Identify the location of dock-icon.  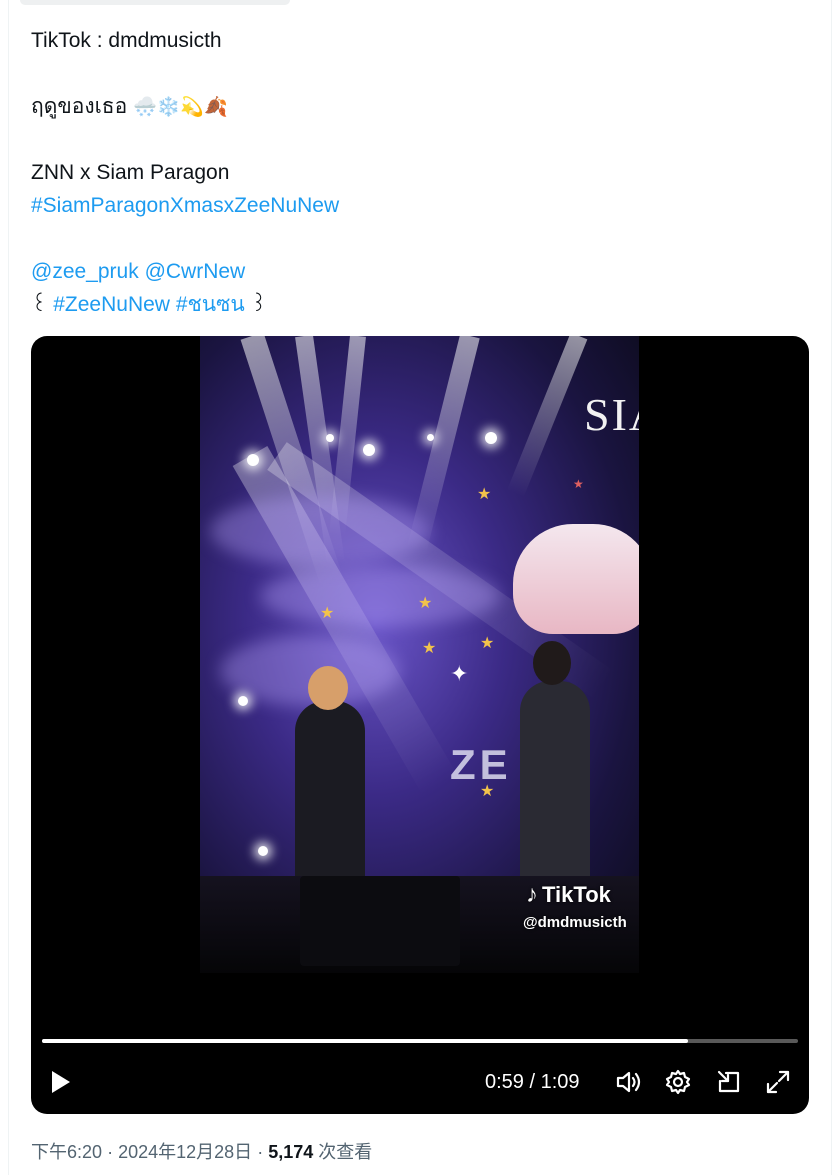
(728, 1081).